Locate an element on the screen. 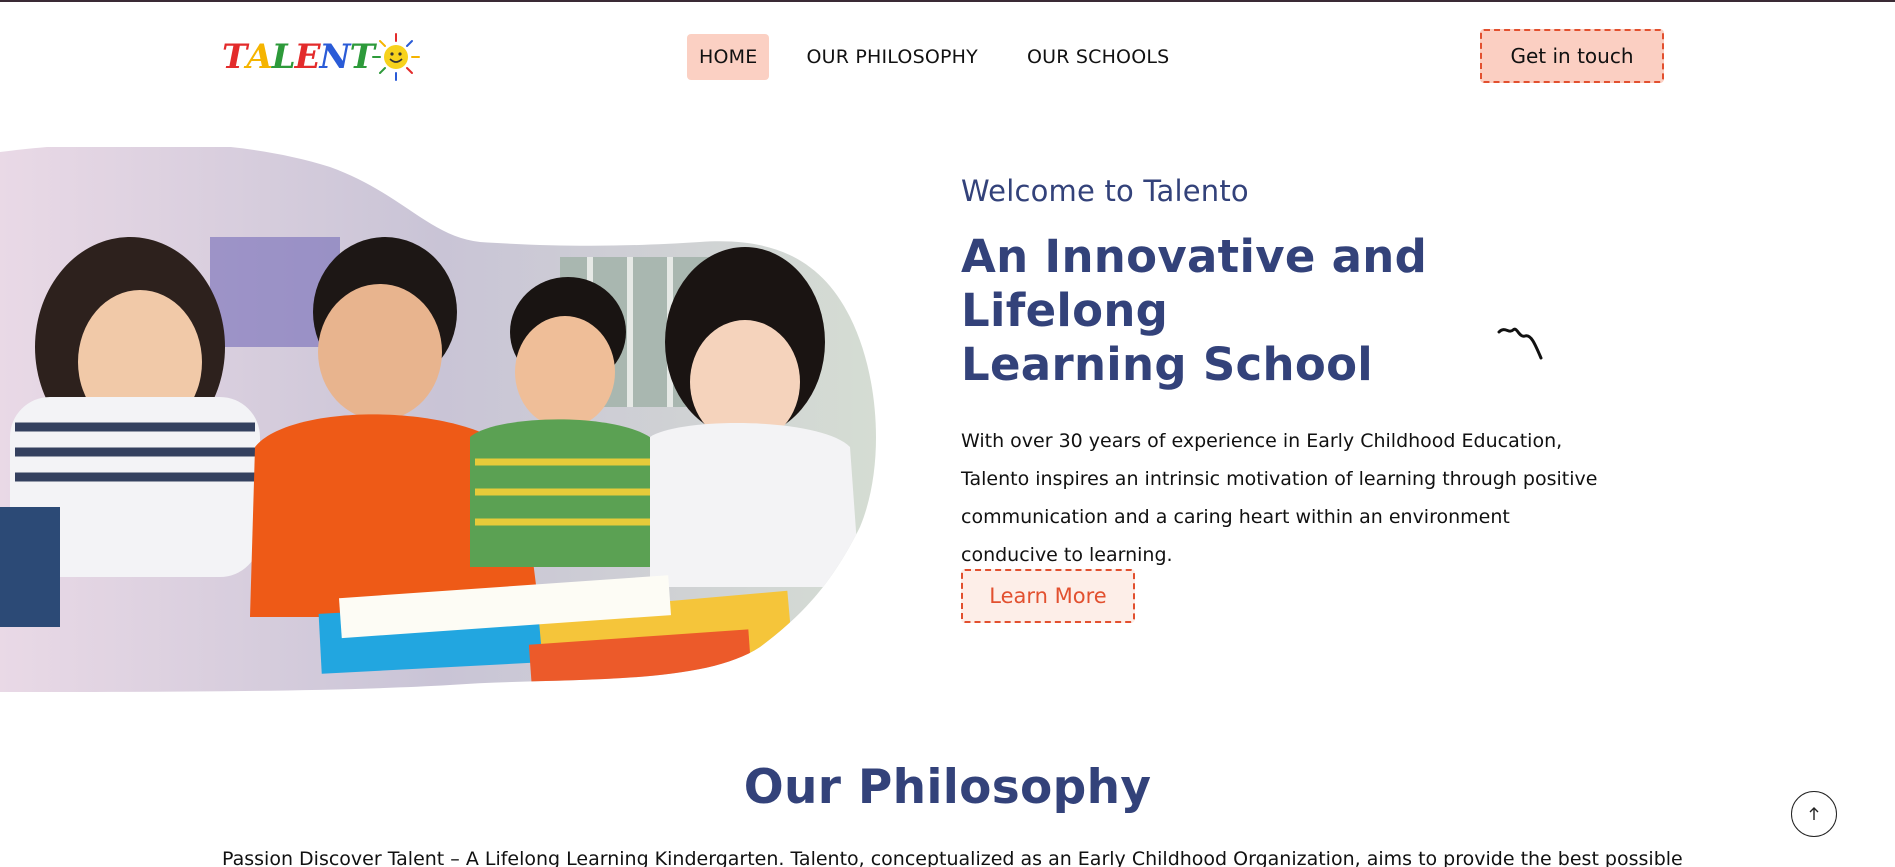  squiggle-decoration-icon is located at coordinates (1520, 343).